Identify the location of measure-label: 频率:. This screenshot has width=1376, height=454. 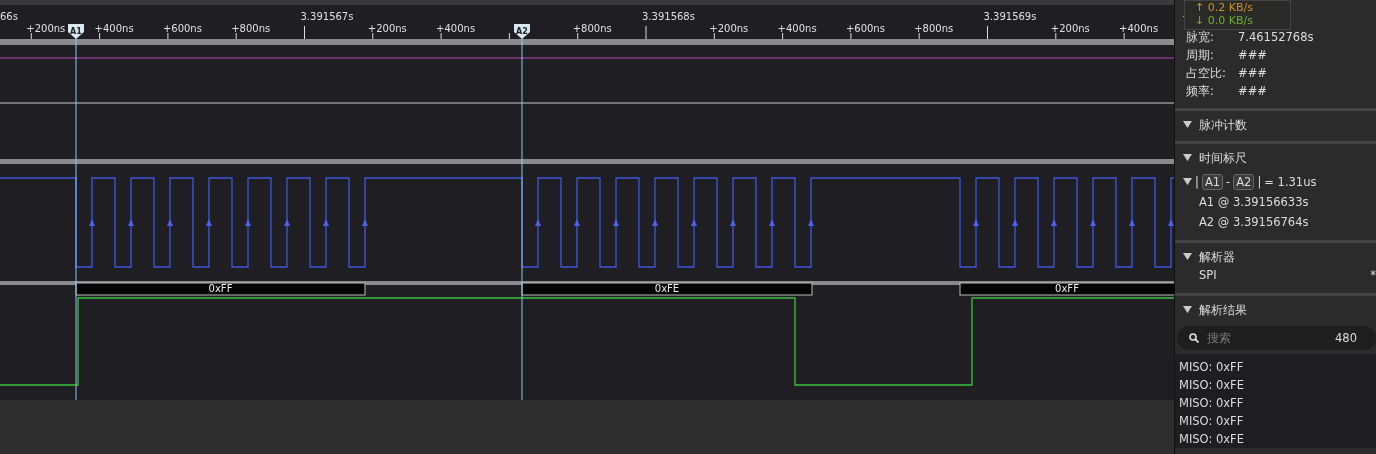
(1200, 91).